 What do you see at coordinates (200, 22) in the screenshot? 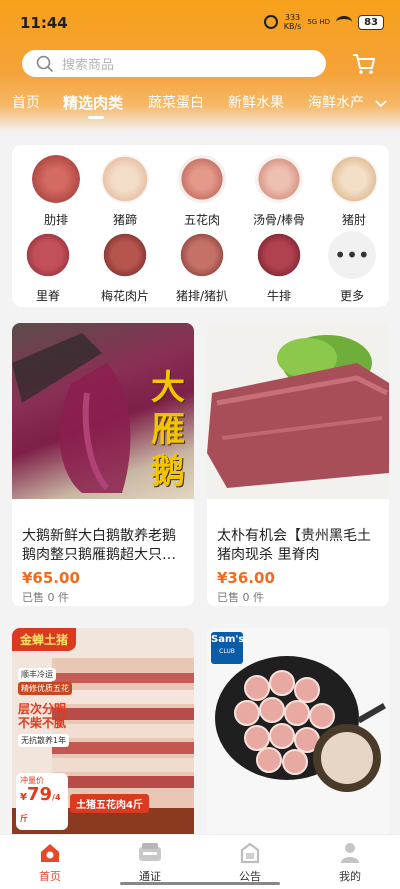
I see `status-bar: 11:44 333 KB/s 5G HD 83` at bounding box center [200, 22].